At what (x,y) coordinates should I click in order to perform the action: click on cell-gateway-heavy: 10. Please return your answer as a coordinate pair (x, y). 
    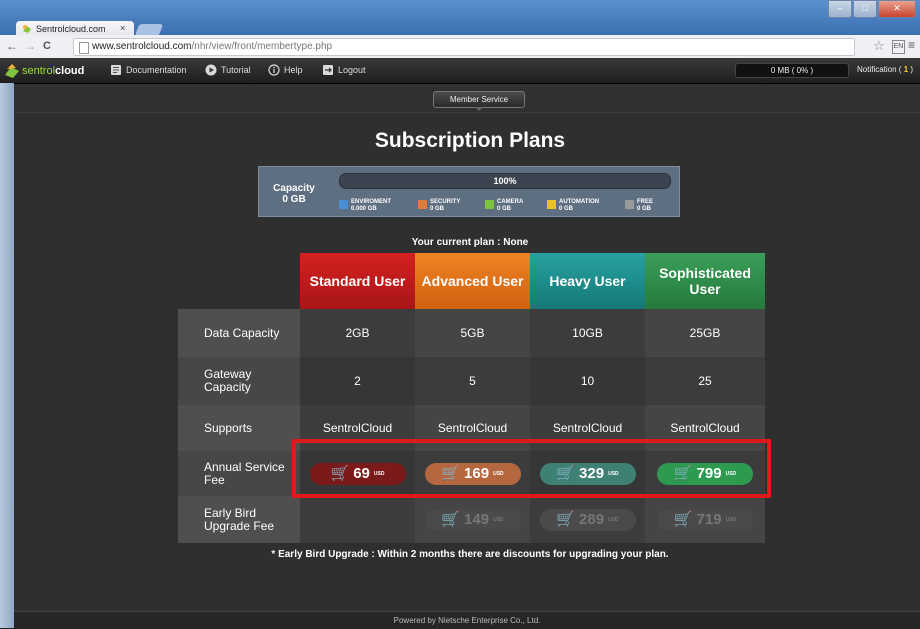
    Looking at the image, I should click on (587, 381).